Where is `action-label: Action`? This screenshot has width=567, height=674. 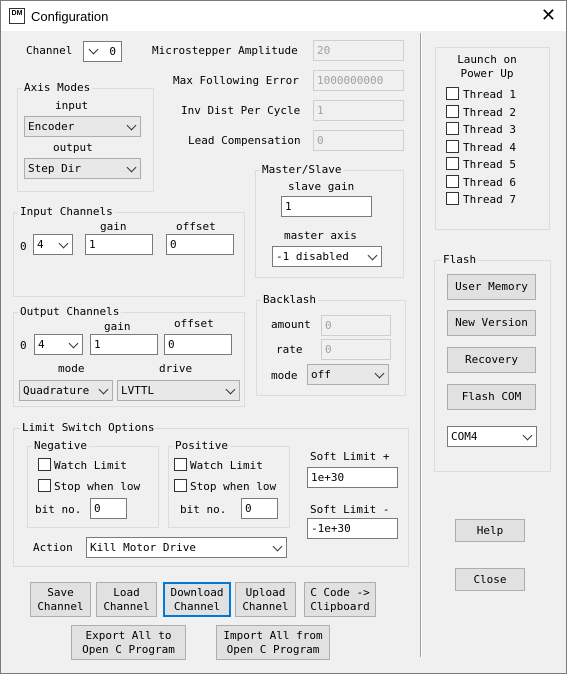
action-label: Action is located at coordinates (53, 547).